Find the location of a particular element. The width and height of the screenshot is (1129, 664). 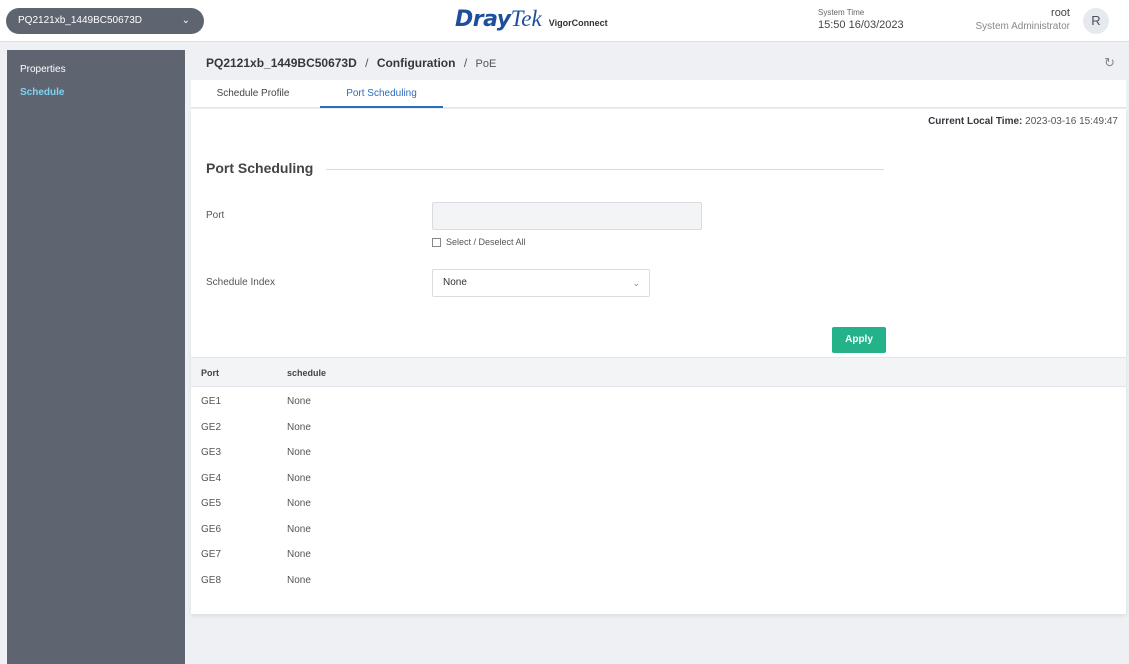

column-header-port: Port is located at coordinates (210, 373).